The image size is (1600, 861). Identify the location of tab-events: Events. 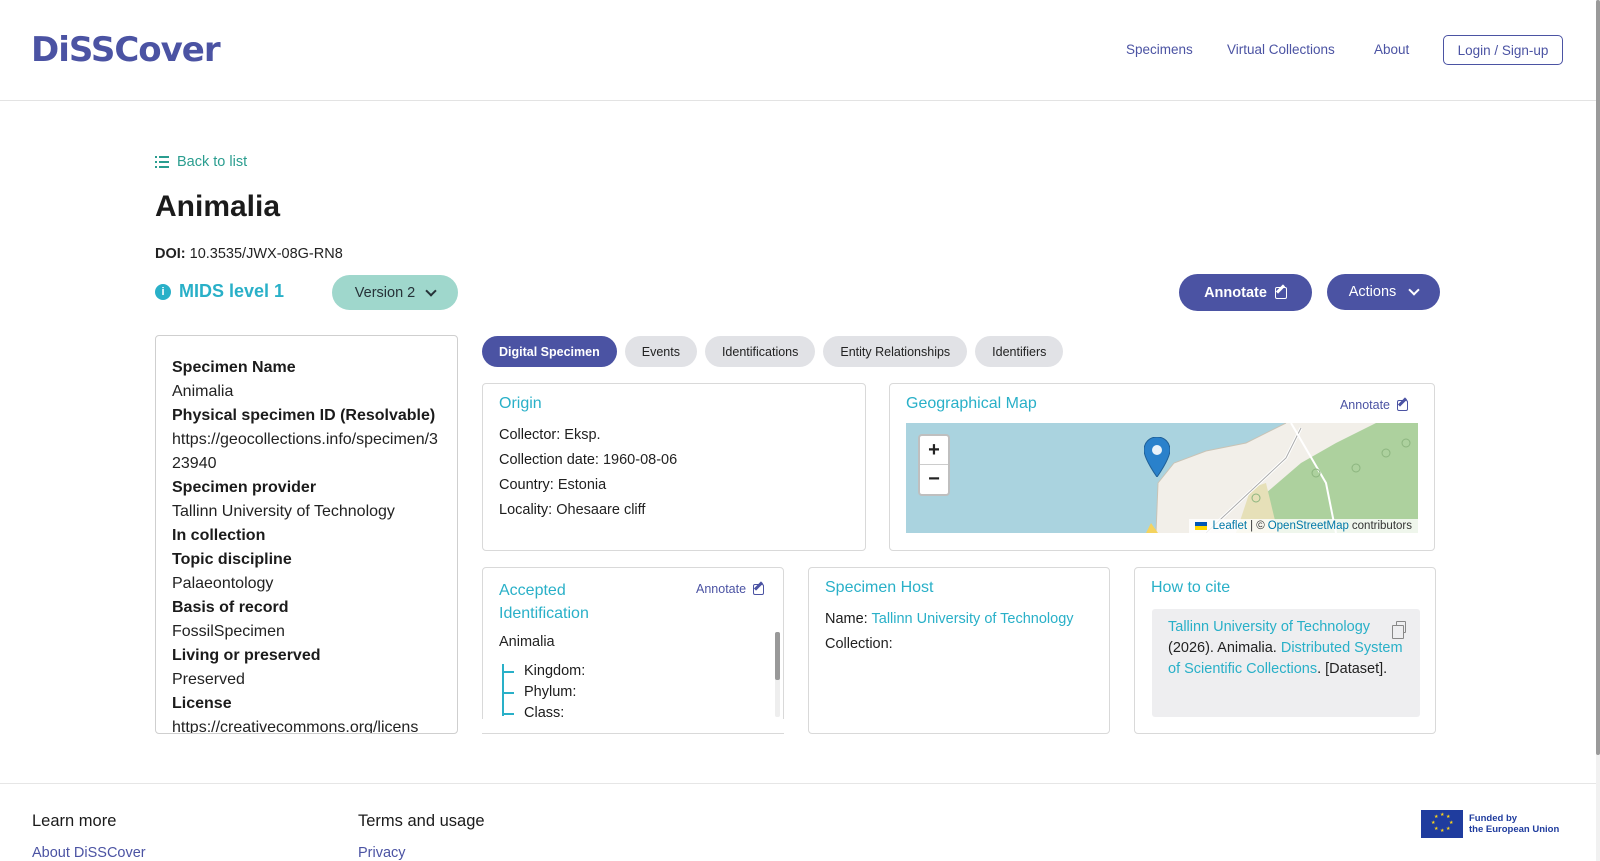
(660, 351).